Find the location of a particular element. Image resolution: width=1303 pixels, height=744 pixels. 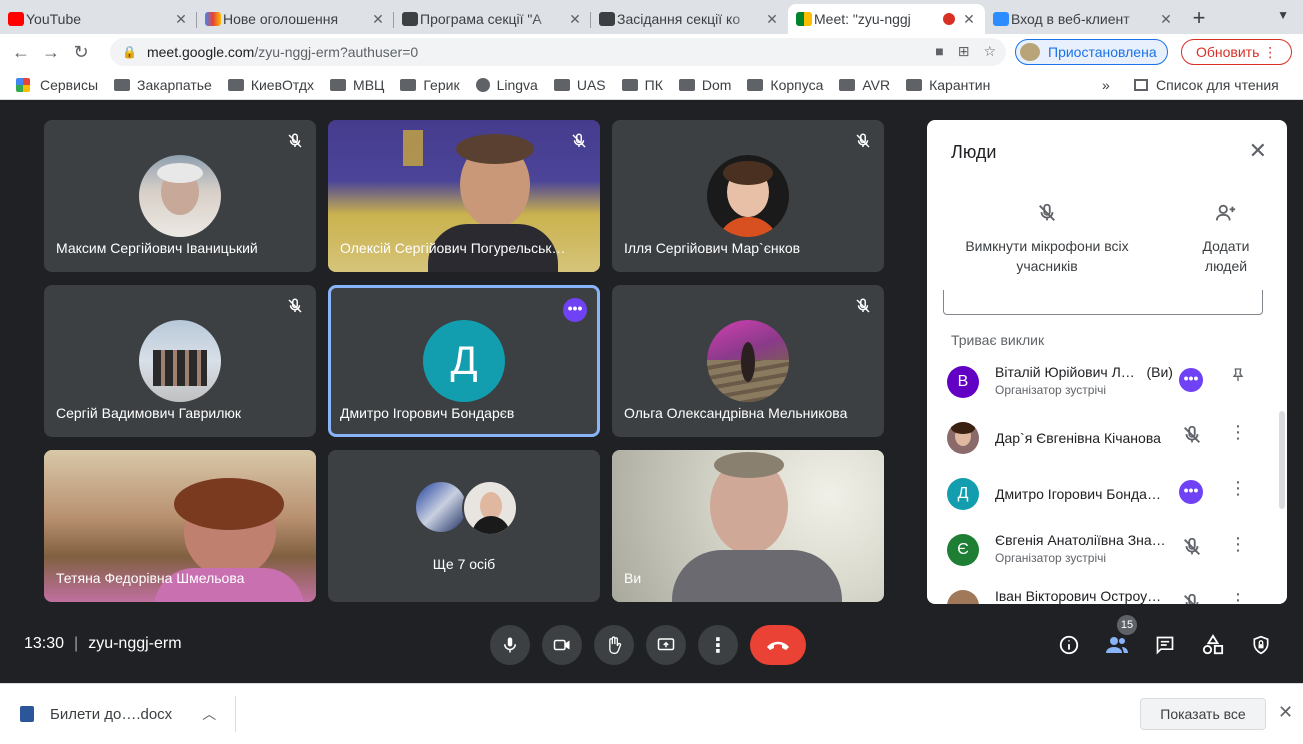

globe-icon is located at coordinates (482, 84).